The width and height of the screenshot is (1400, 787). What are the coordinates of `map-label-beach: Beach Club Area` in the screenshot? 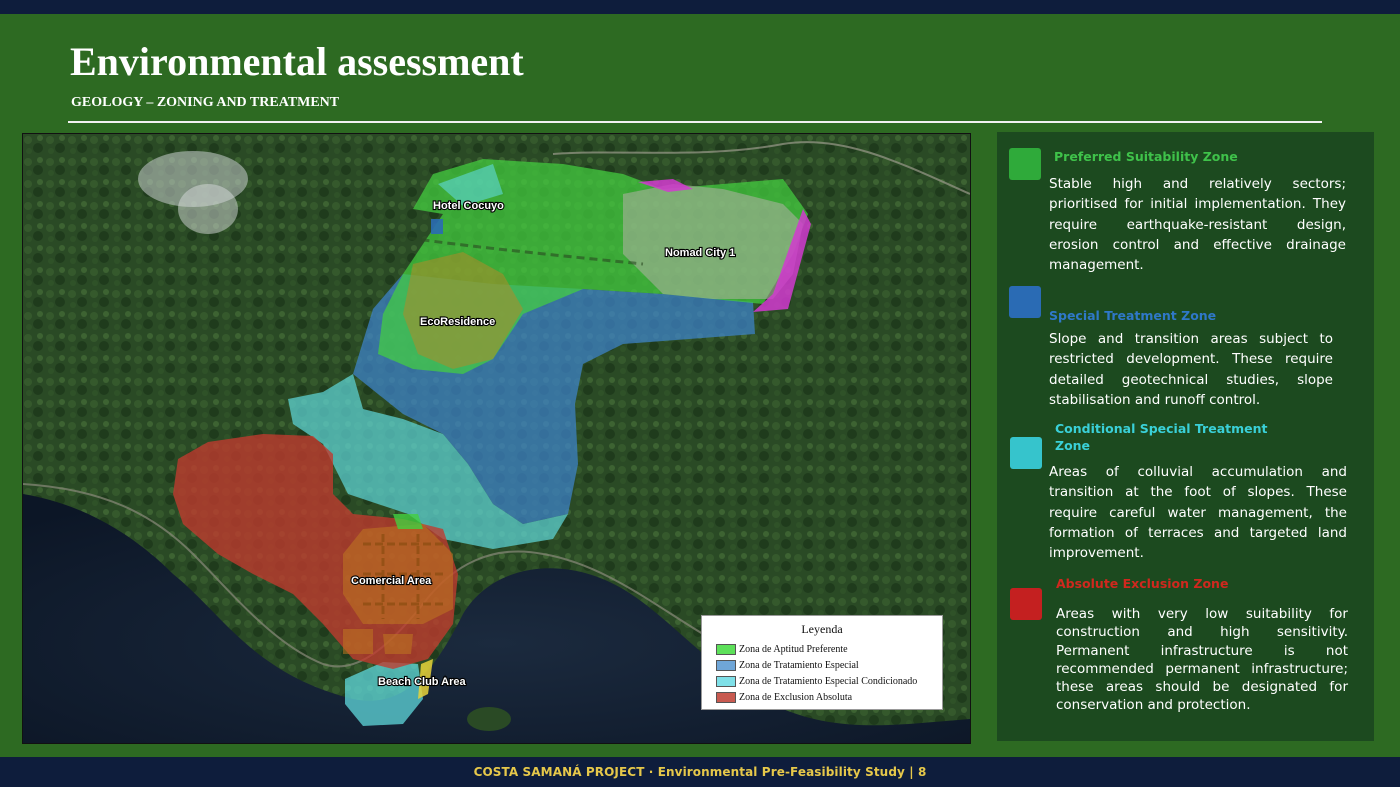 It's located at (422, 682).